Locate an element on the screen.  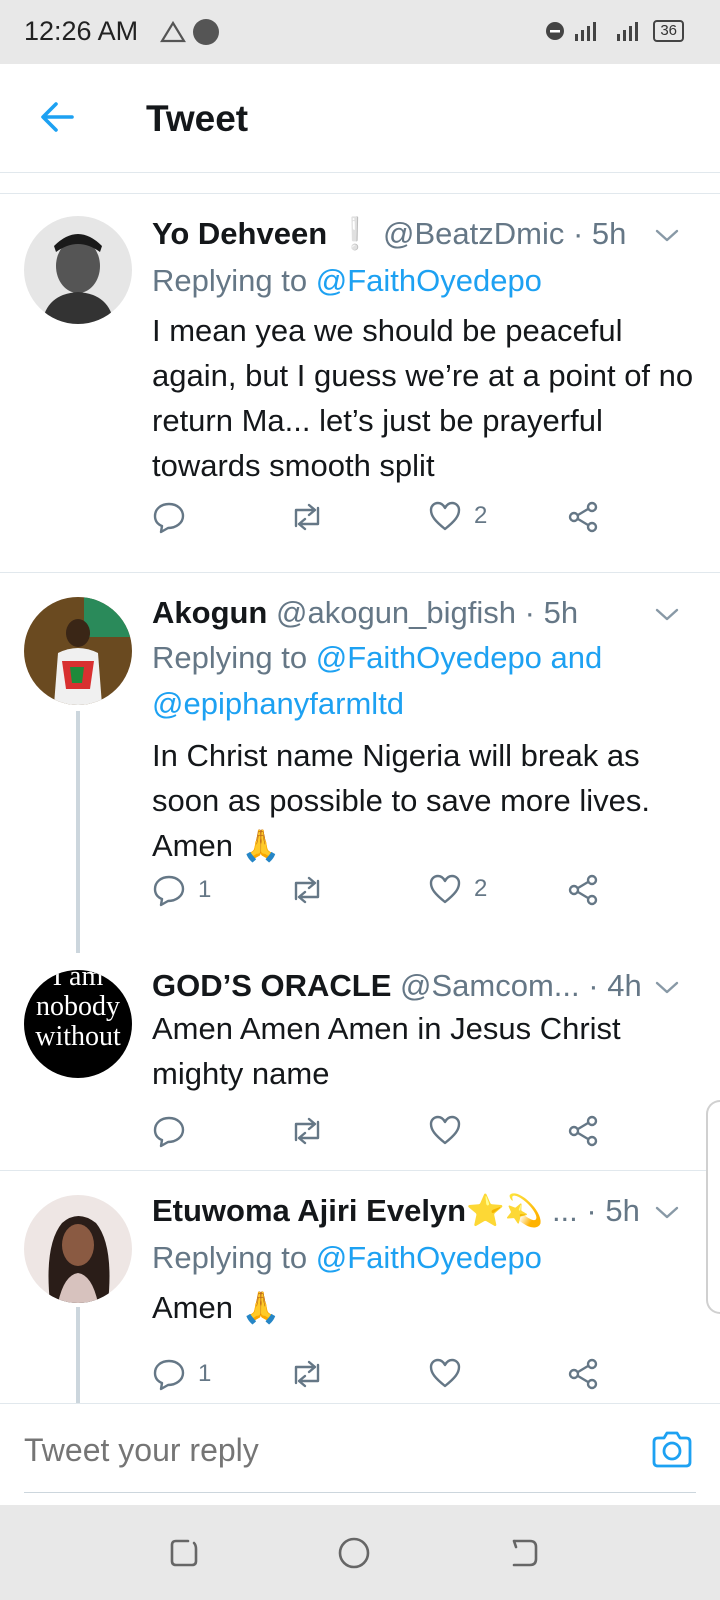
display-name: Etuwoma Ajiri Evelyn⭐💫 is located at coordinates (347, 1210).